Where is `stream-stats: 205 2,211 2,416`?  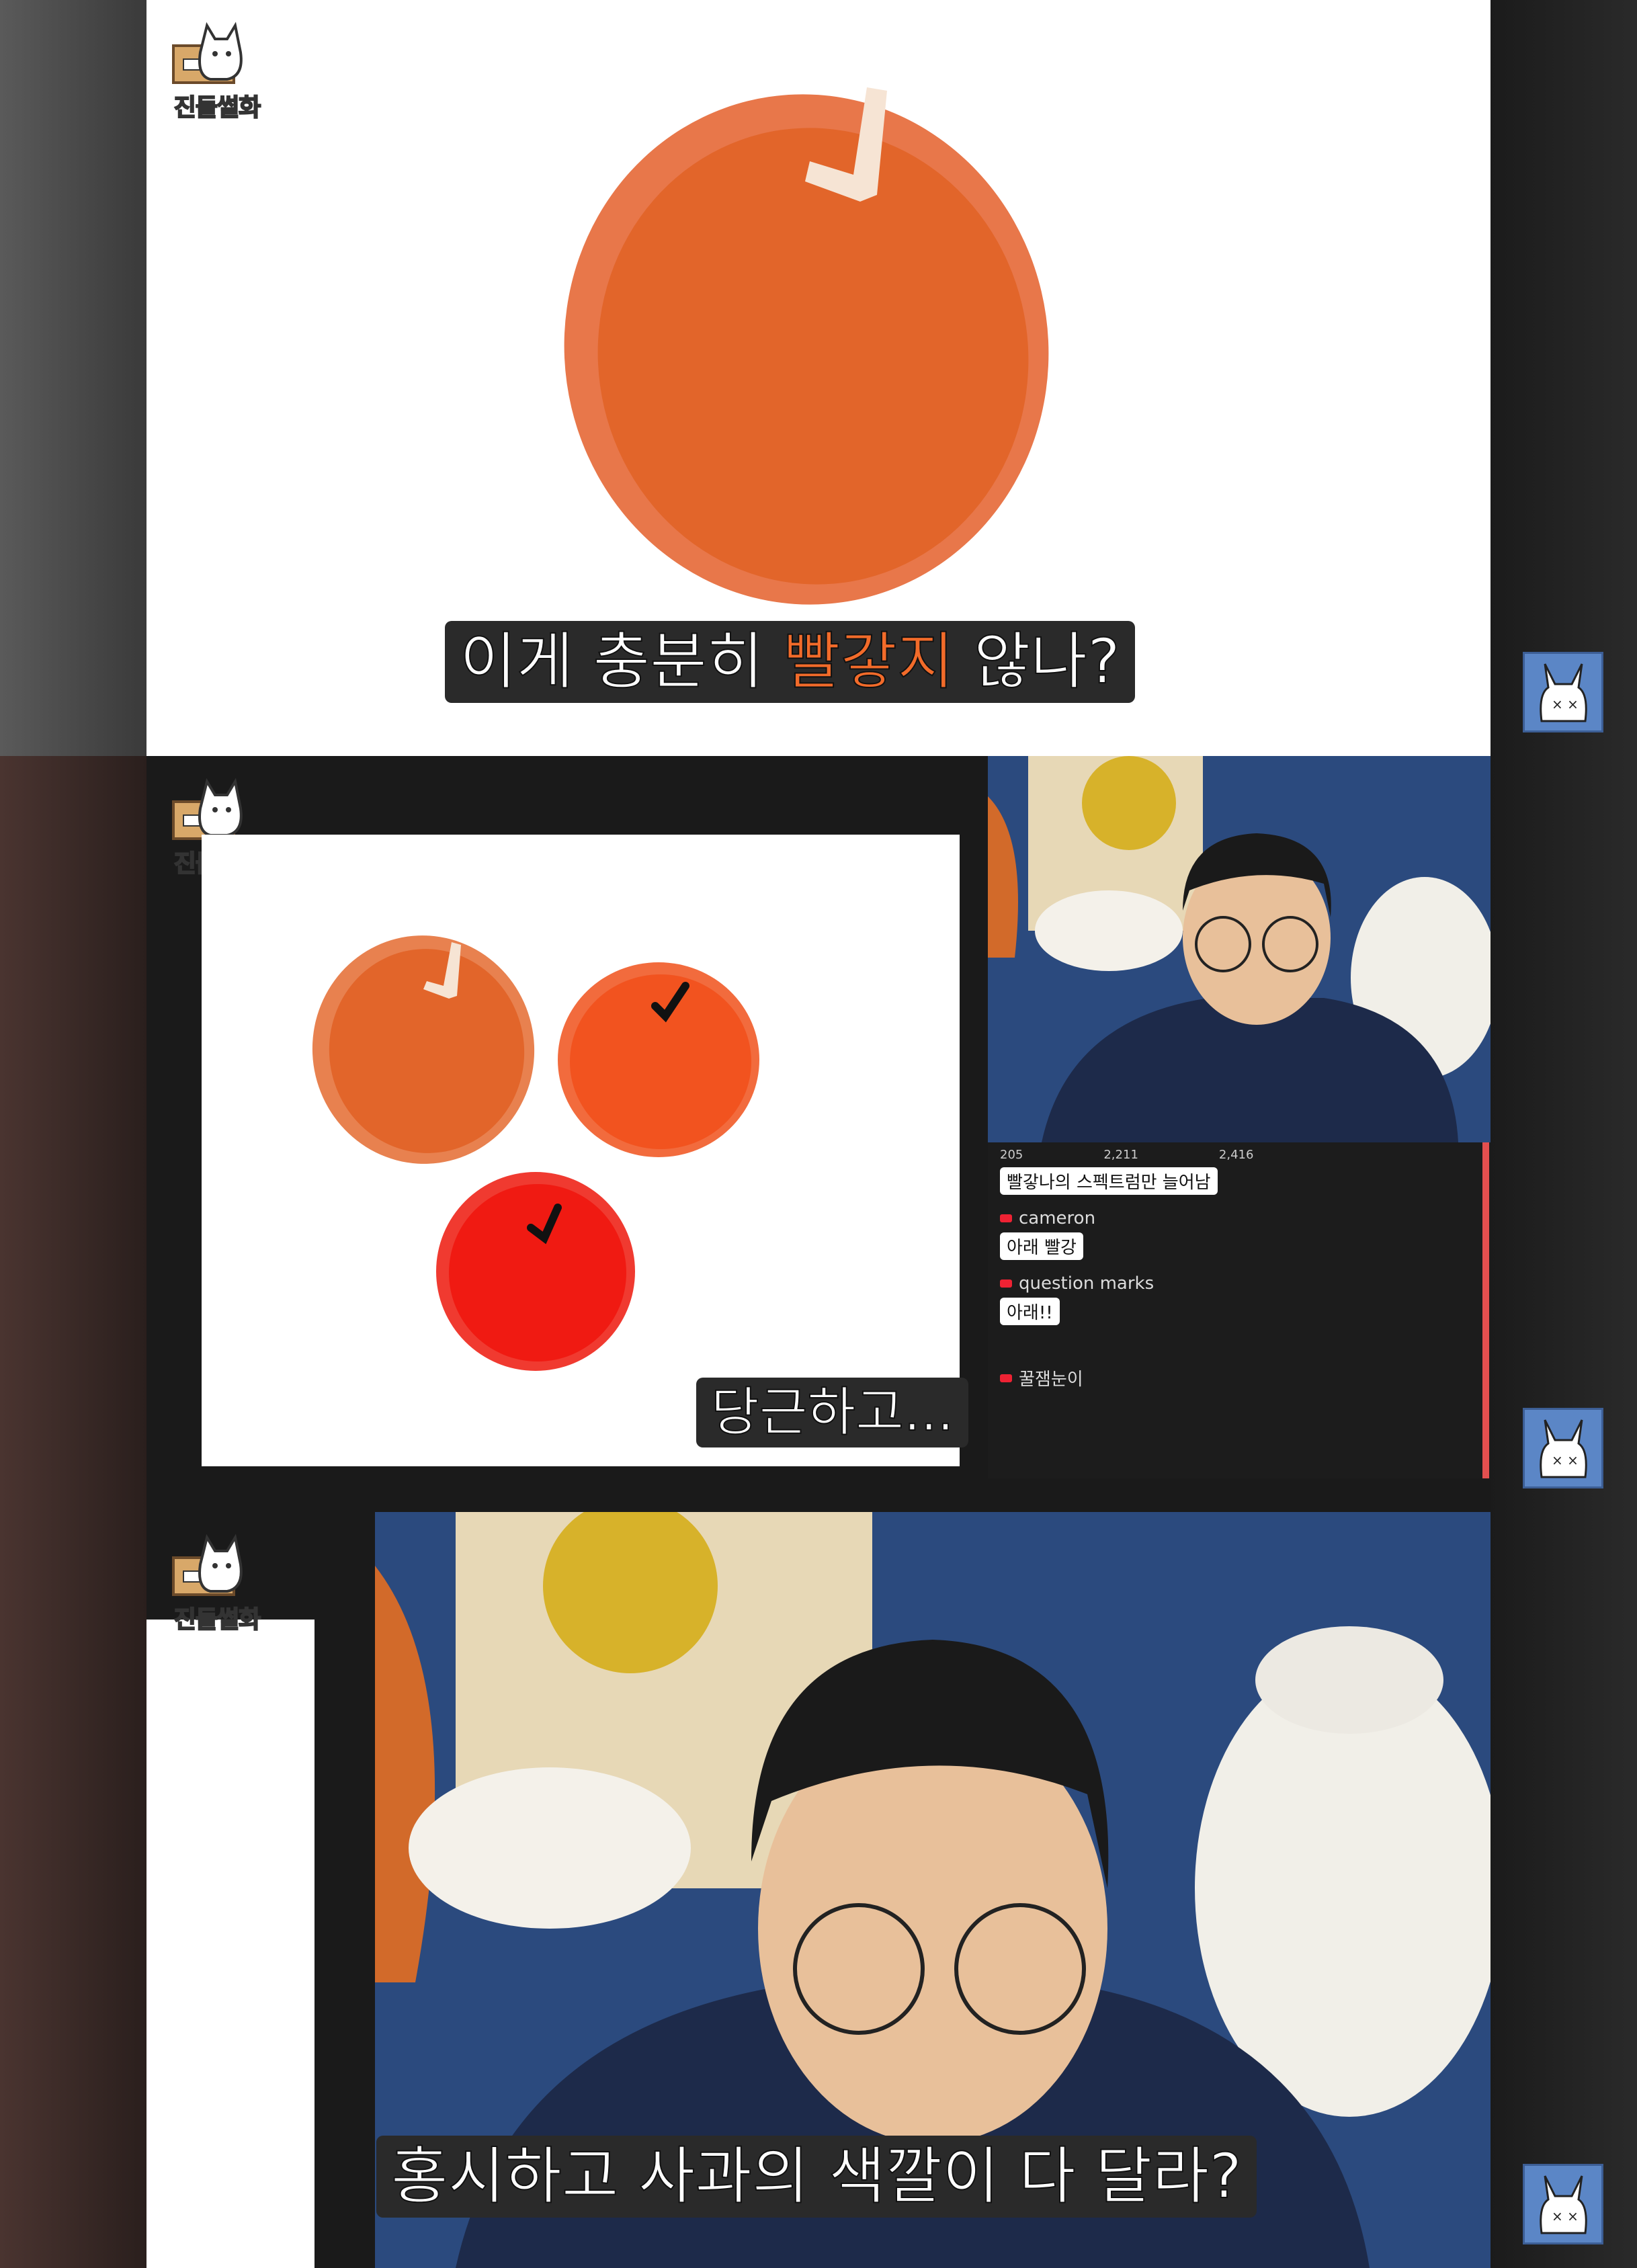 stream-stats: 205 2,211 2,416 is located at coordinates (1239, 1155).